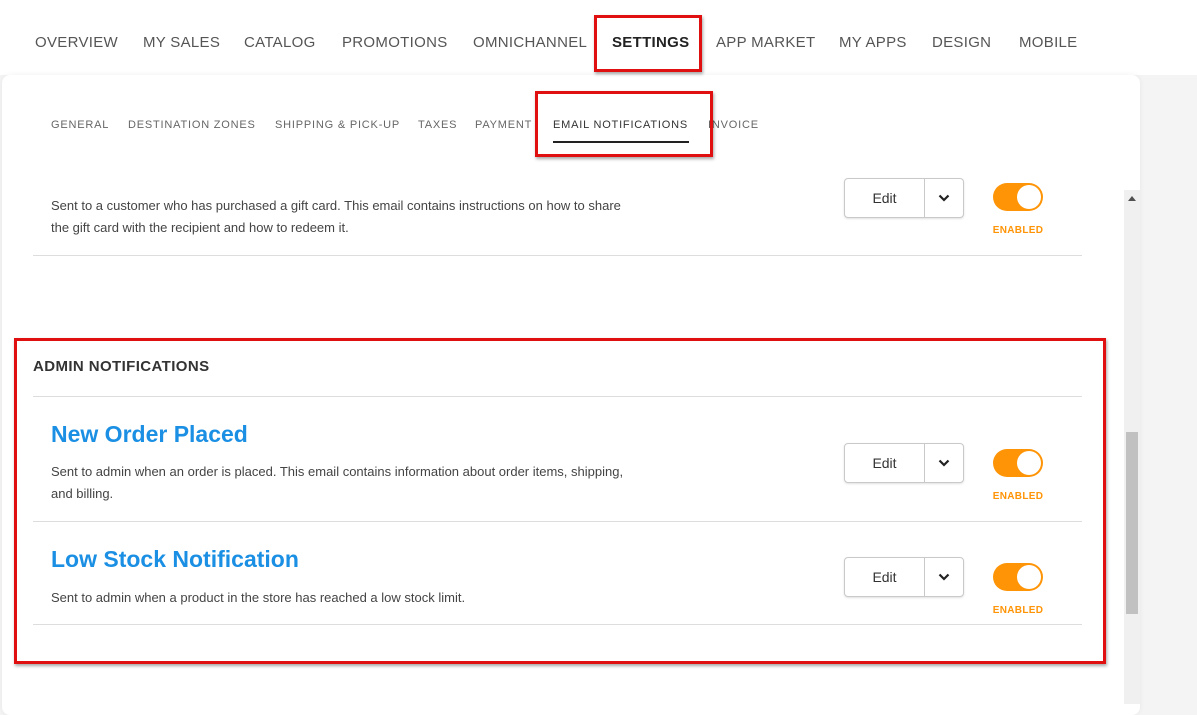 The image size is (1197, 715). What do you see at coordinates (121, 366) in the screenshot?
I see `admin-notifications-heading: ADMIN NOTIFICATIONS` at bounding box center [121, 366].